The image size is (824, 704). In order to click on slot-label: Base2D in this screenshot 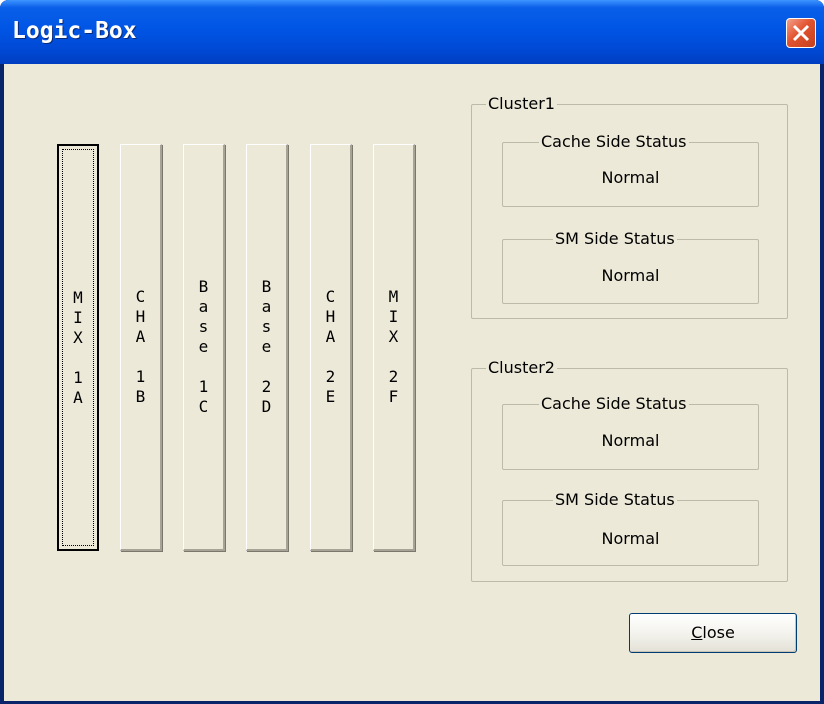, I will do `click(266, 346)`.